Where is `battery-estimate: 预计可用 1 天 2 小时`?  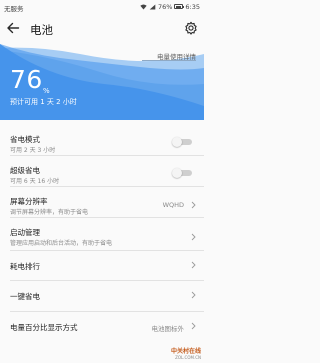
battery-estimate: 预计可用 1 天 2 小时 is located at coordinates (43, 102).